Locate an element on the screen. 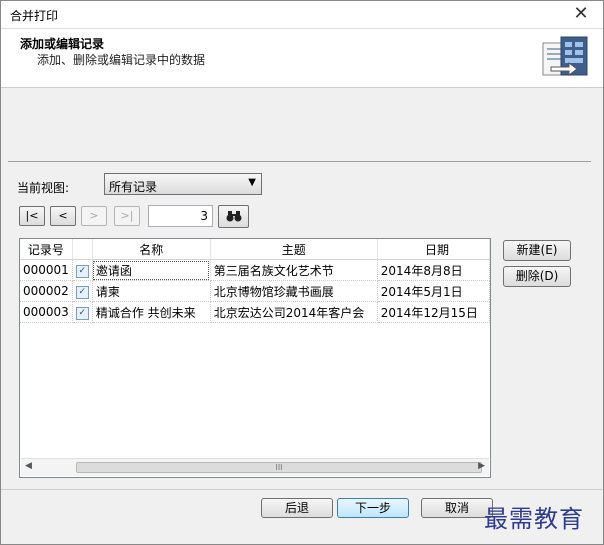 The width and height of the screenshot is (604, 545). current-view-label: 当前视图: is located at coordinates (43, 188).